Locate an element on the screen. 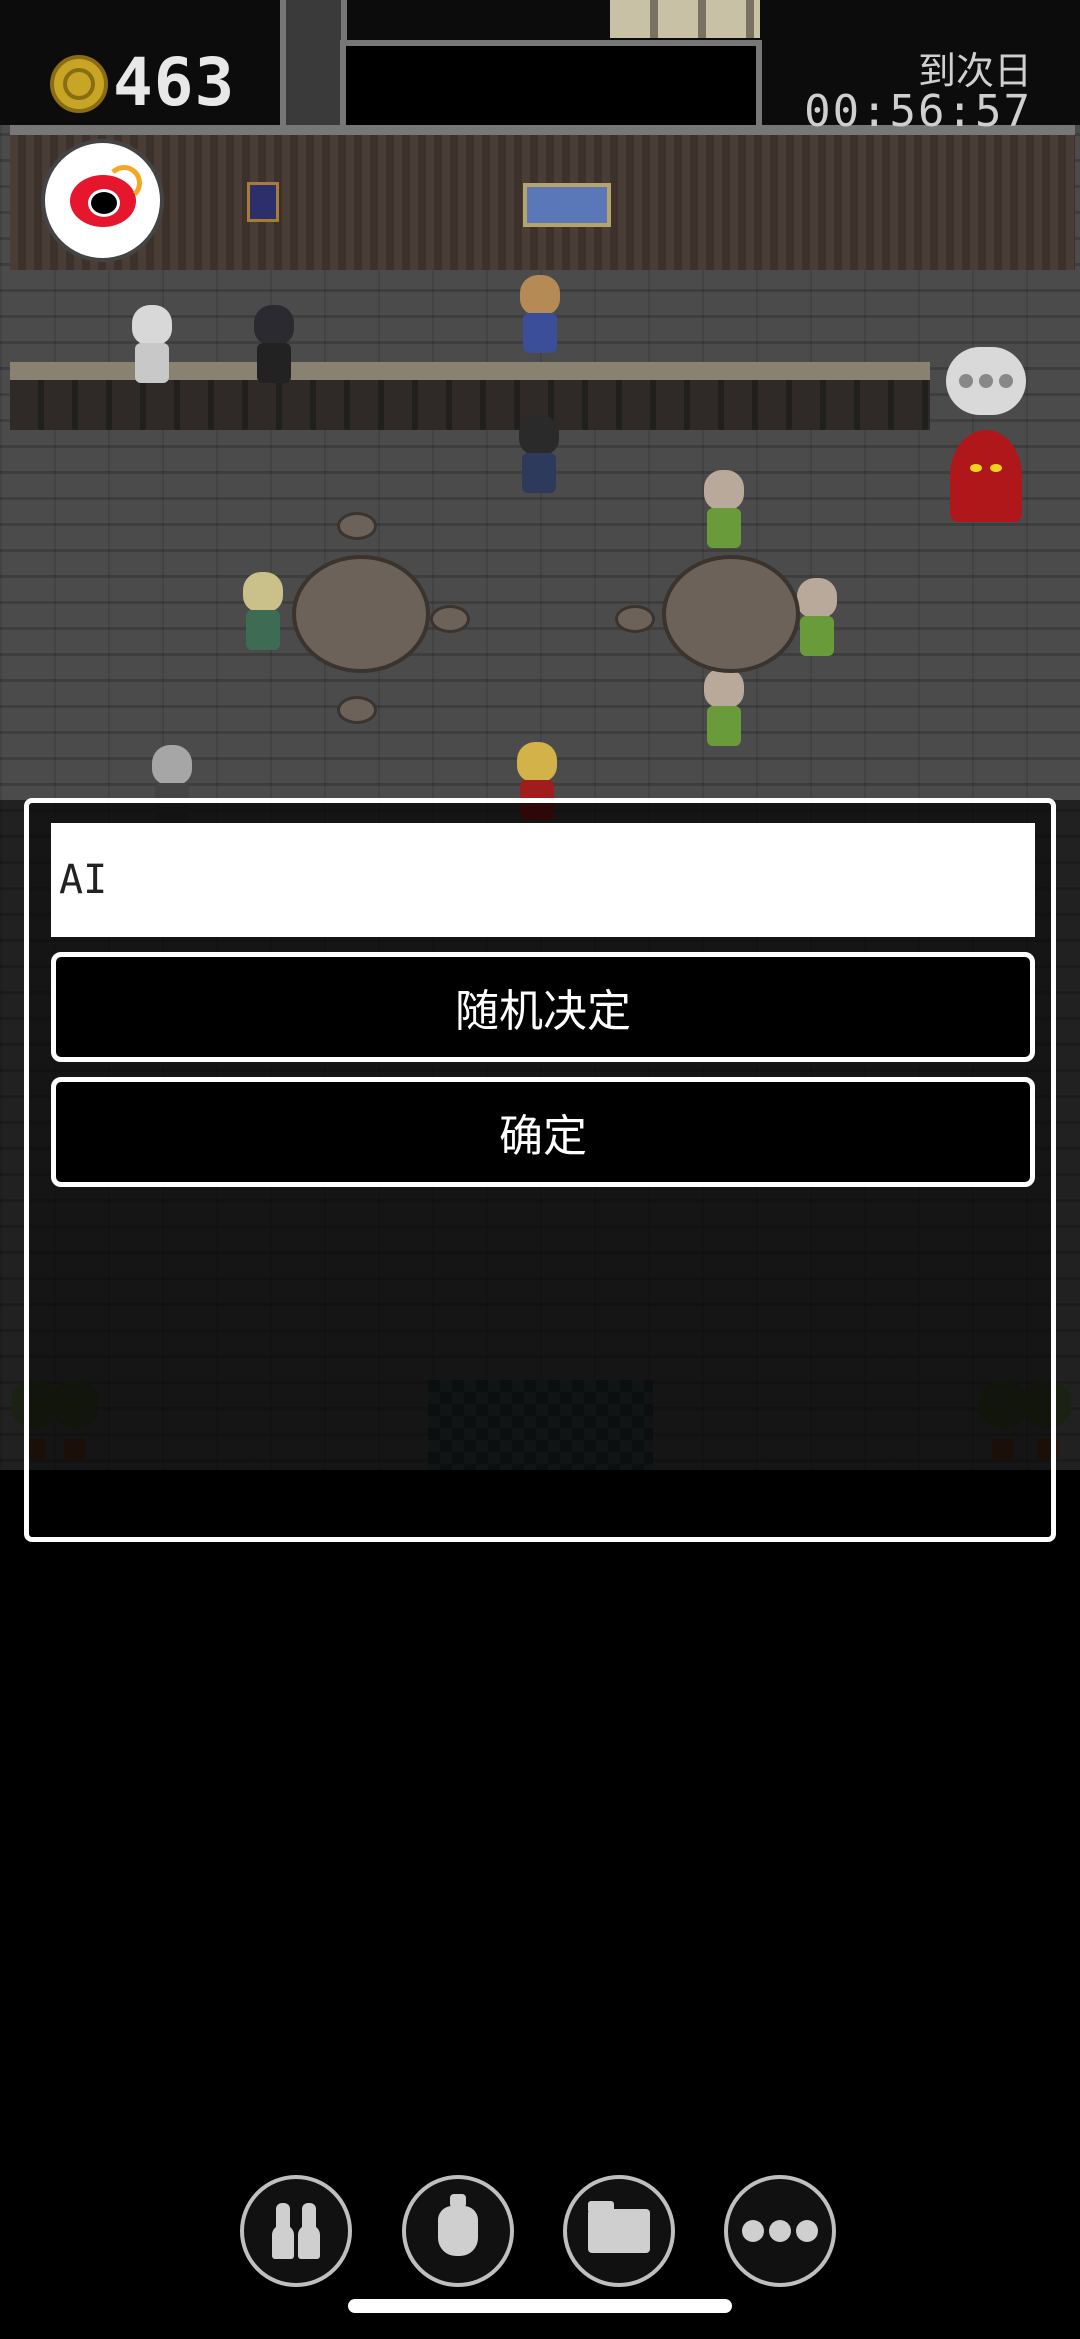  red-hooded-figure is located at coordinates (986, 476).